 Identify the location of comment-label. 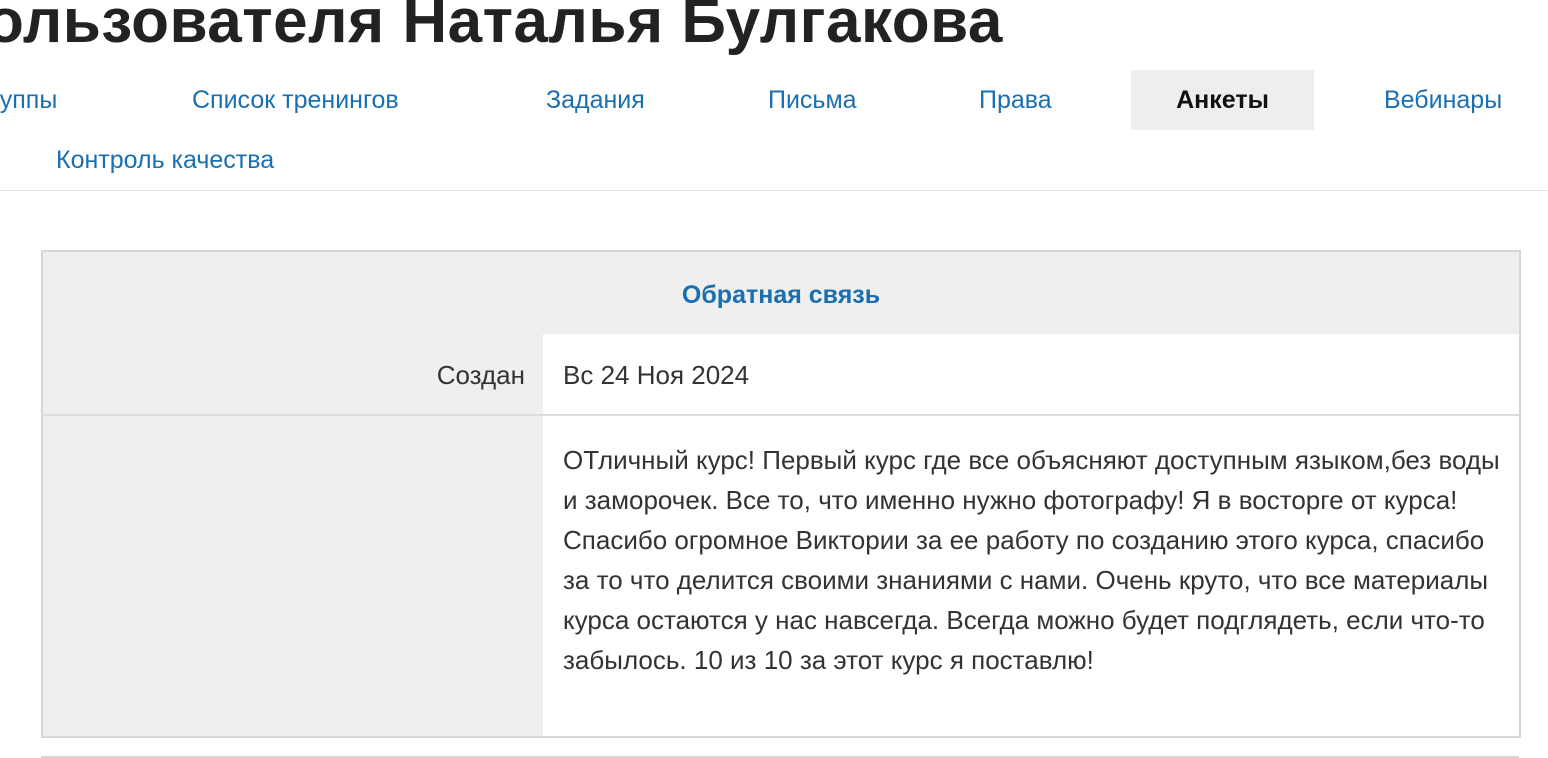
(284, 576).